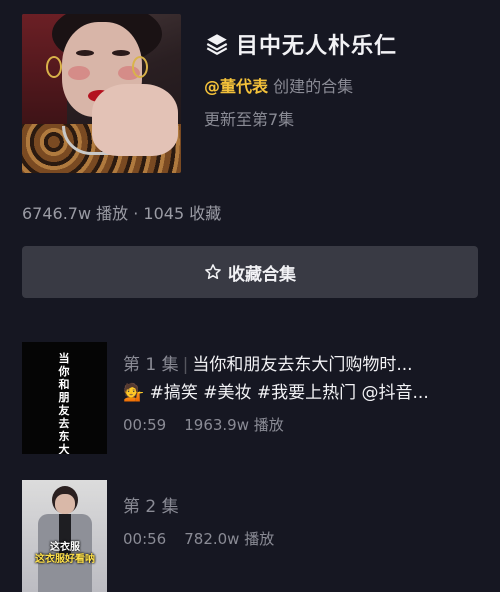 The height and width of the screenshot is (592, 500). What do you see at coordinates (64, 536) in the screenshot?
I see `episode-thumbnail: 这衣服 这衣服好看呐` at bounding box center [64, 536].